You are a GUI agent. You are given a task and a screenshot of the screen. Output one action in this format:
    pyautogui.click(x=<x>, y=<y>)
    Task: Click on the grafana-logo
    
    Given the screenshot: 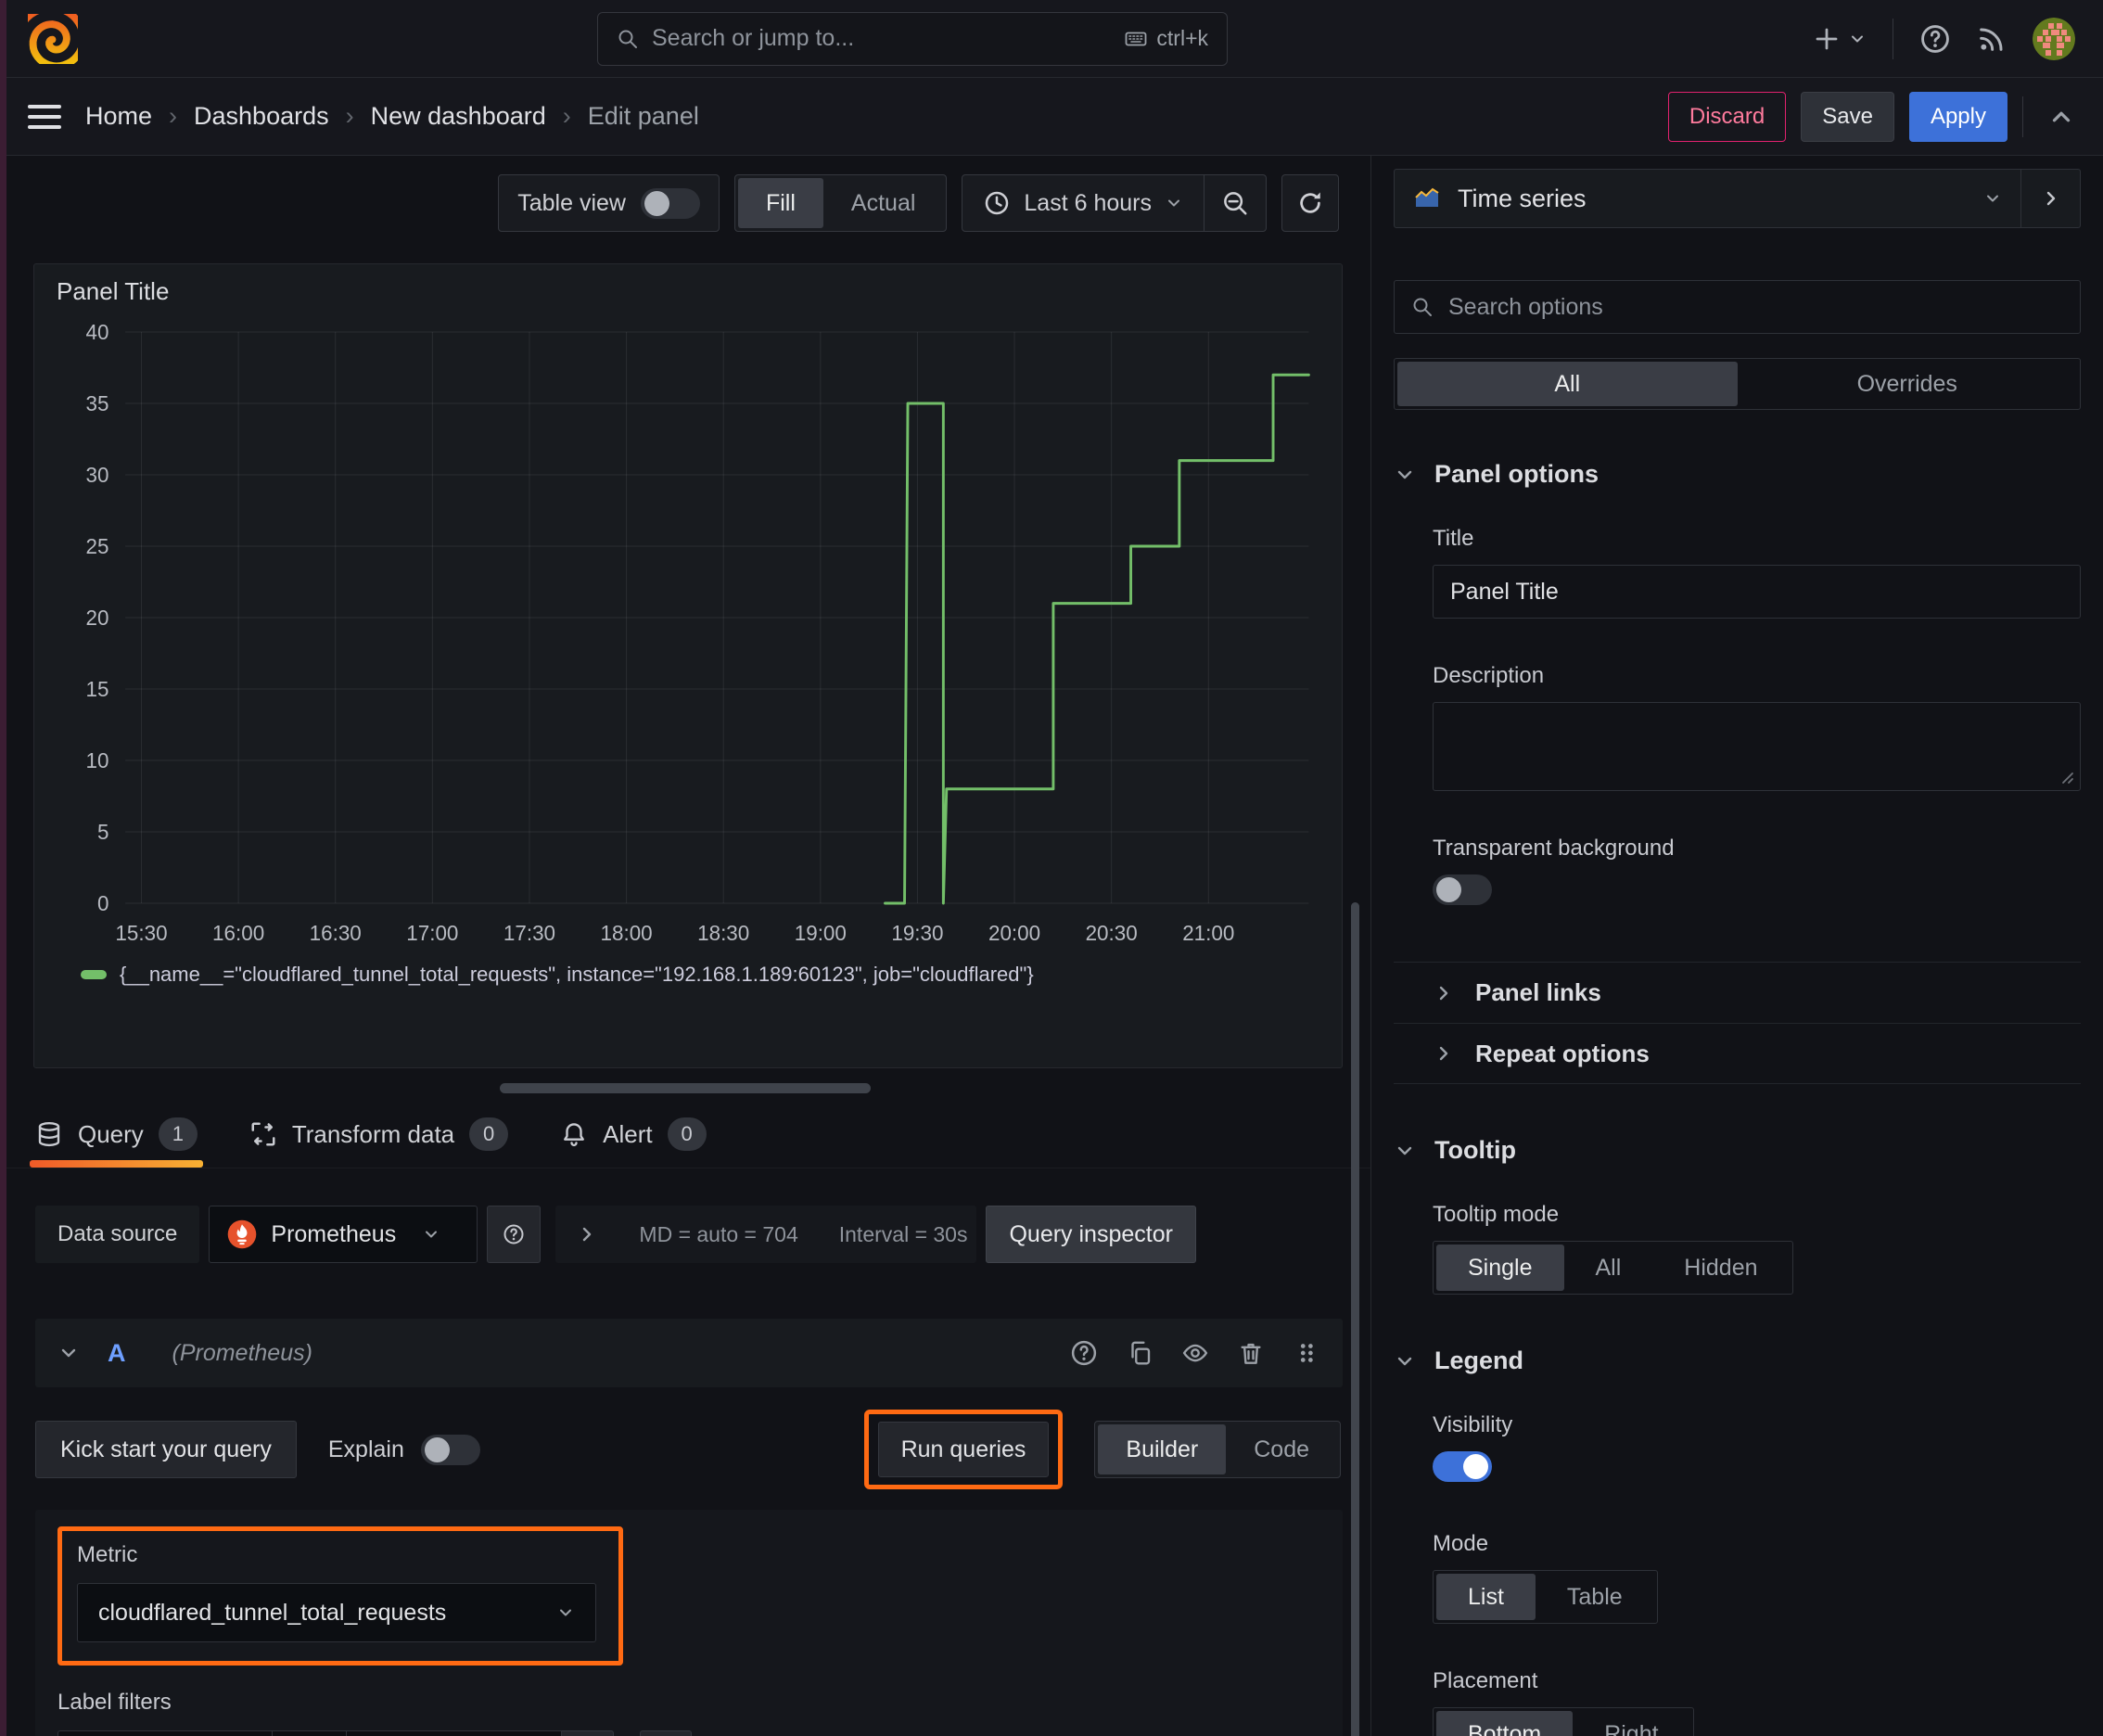 What is the action you would take?
    pyautogui.click(x=55, y=38)
    